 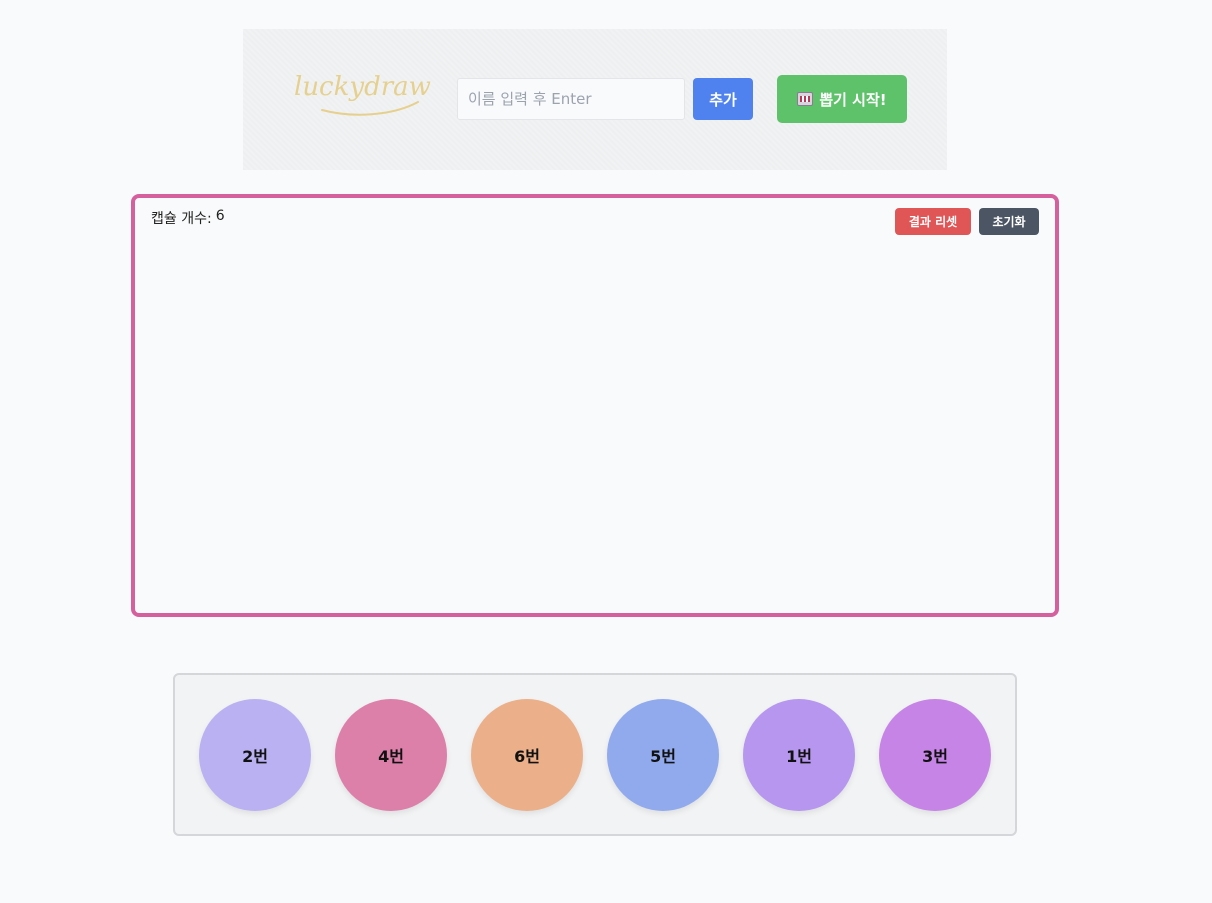 I want to click on slot-machine-icon, so click(x=805, y=99).